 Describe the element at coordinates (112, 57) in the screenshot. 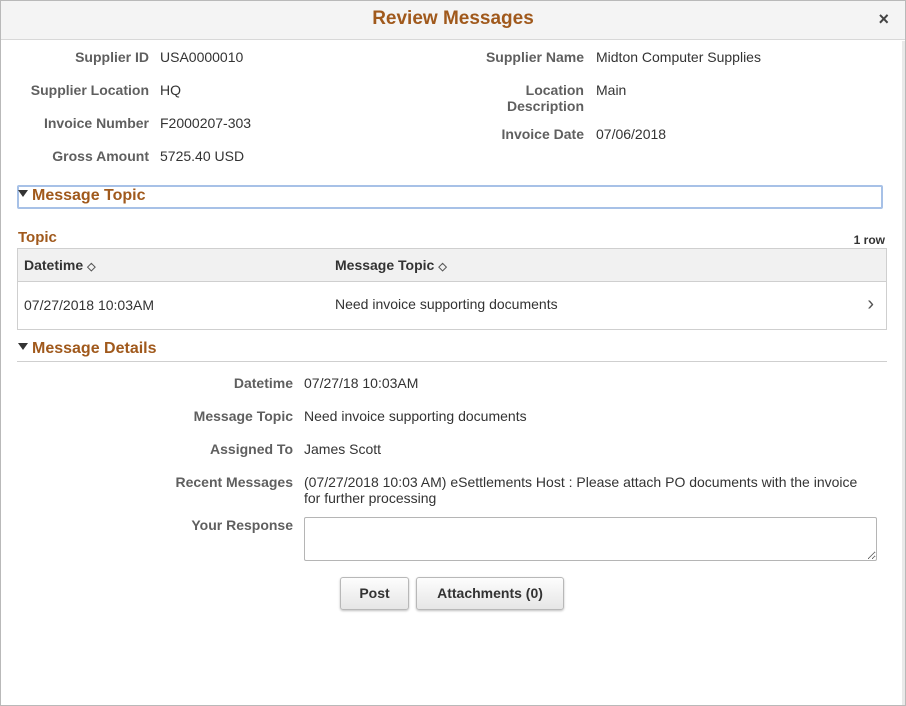

I see `supplier-id-label: Supplier ID` at that location.